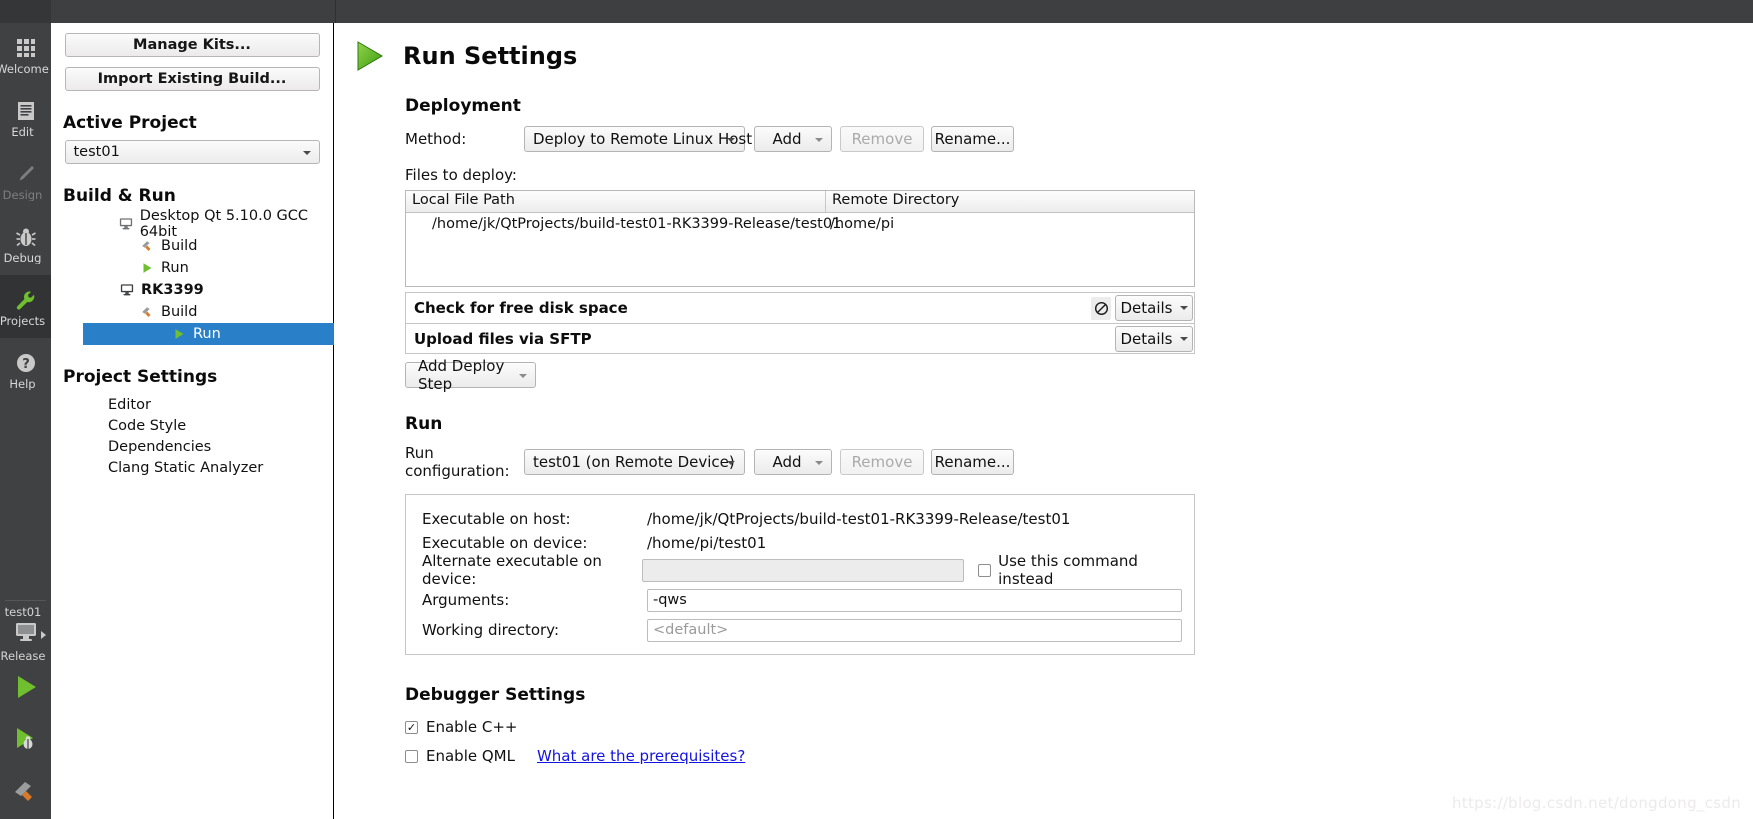  I want to click on run-configuration-label: Run configuration:, so click(457, 462).